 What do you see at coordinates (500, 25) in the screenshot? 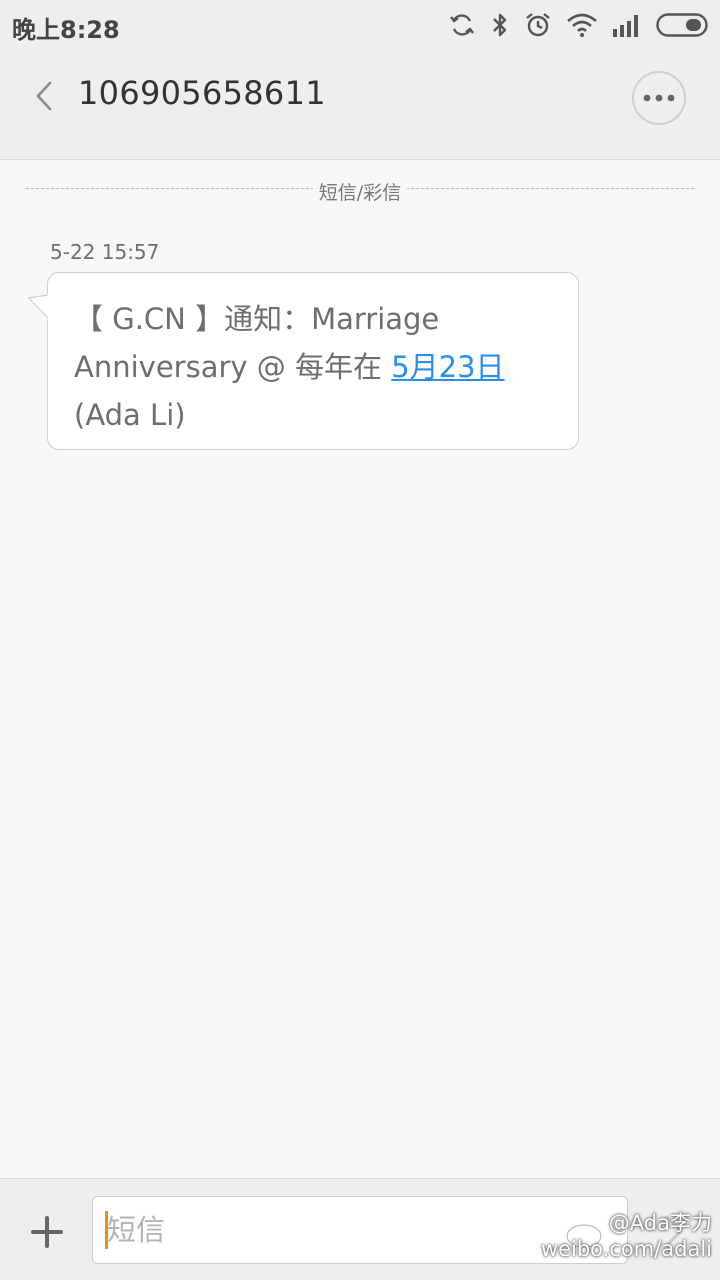
I see `bluetooth-icon` at bounding box center [500, 25].